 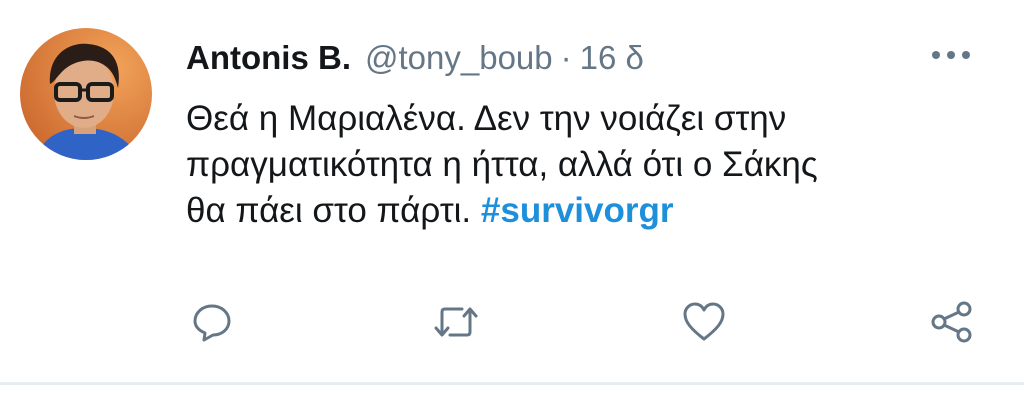 I want to click on heart-icon, so click(x=704, y=321).